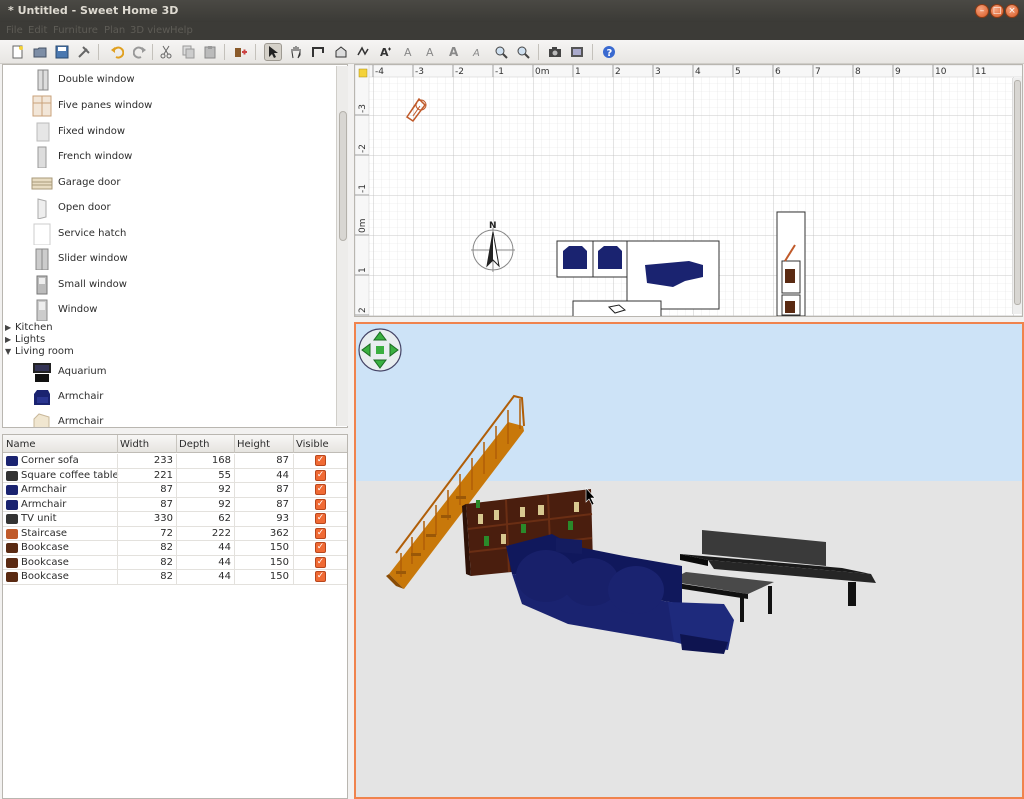 The width and height of the screenshot is (1024, 799). What do you see at coordinates (501, 52) in the screenshot?
I see `zoom-in-icon` at bounding box center [501, 52].